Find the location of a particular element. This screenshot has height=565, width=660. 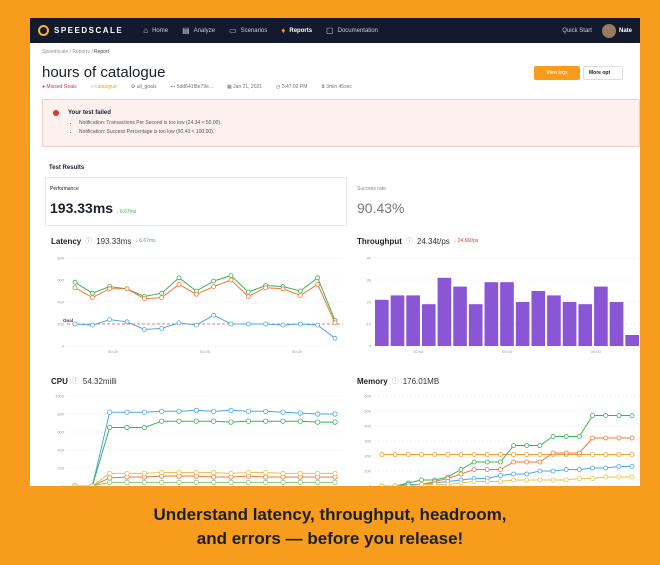

speedscale-logo-icon is located at coordinates (43, 30).